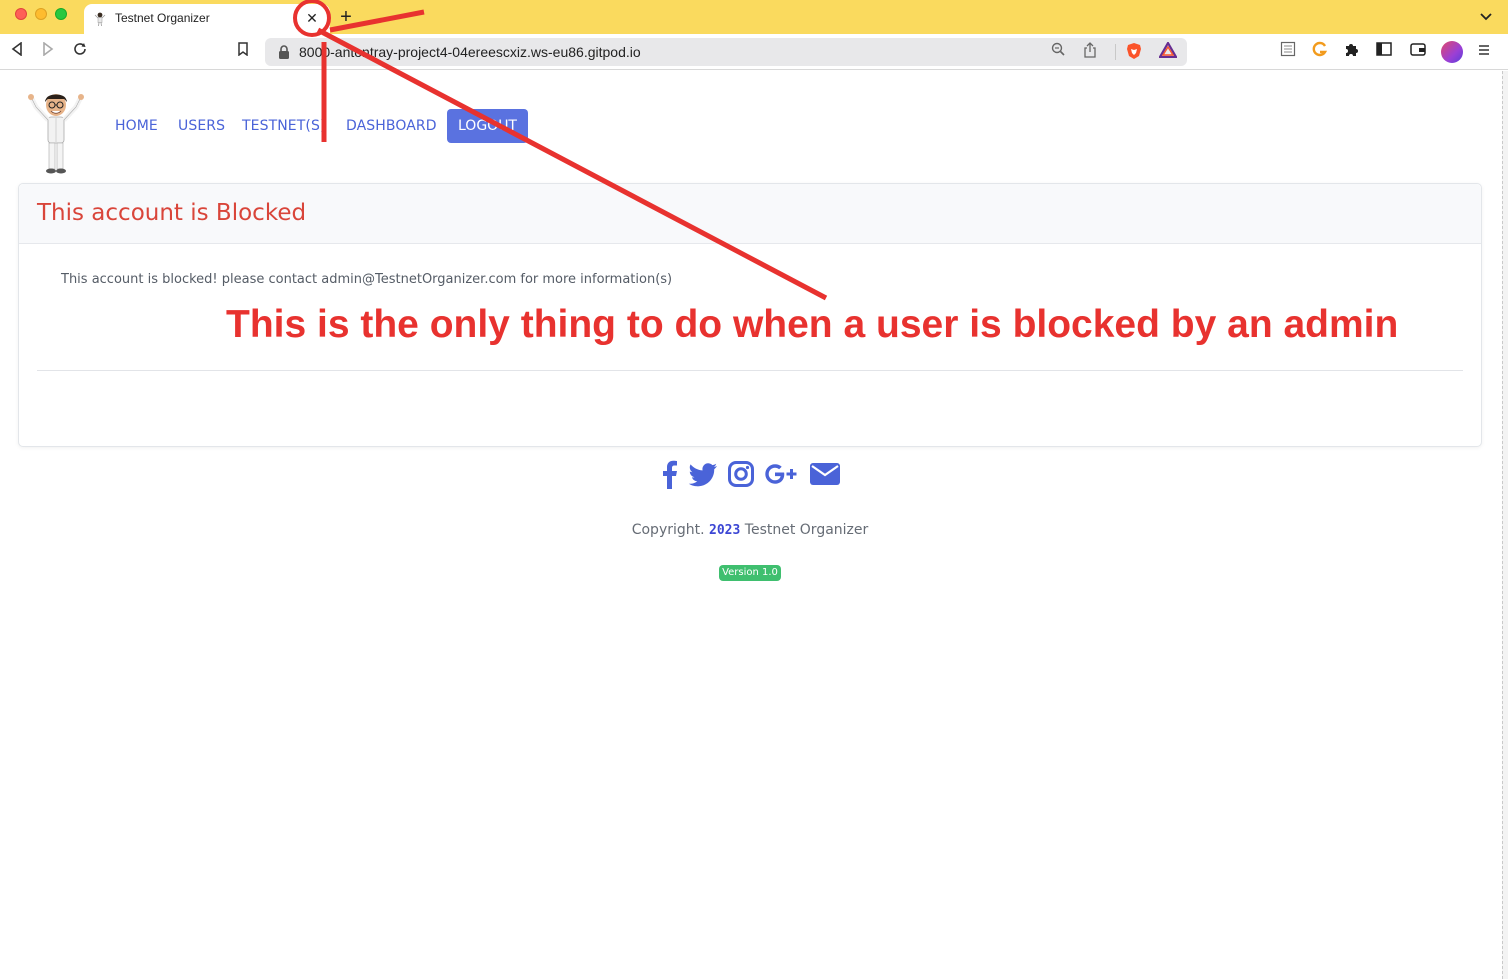 The image size is (1508, 979). What do you see at coordinates (1384, 52) in the screenshot?
I see `sidebar-icon` at bounding box center [1384, 52].